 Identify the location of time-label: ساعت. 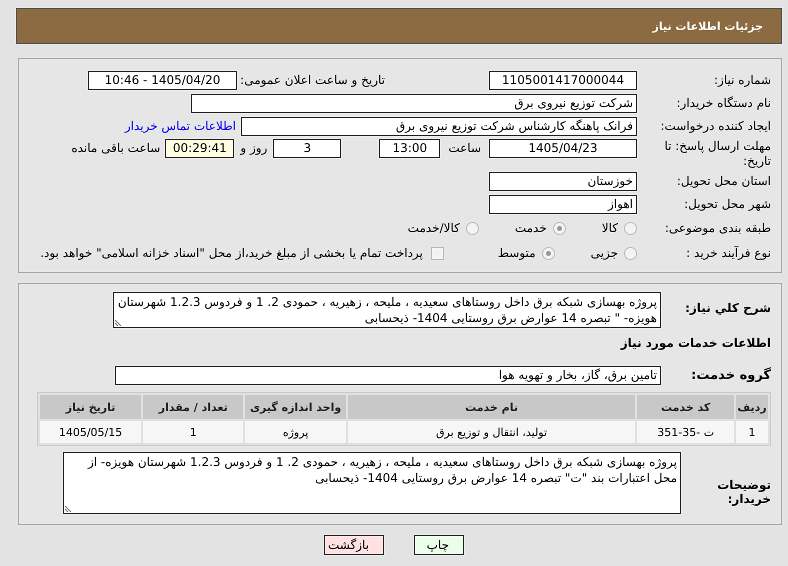
(464, 148).